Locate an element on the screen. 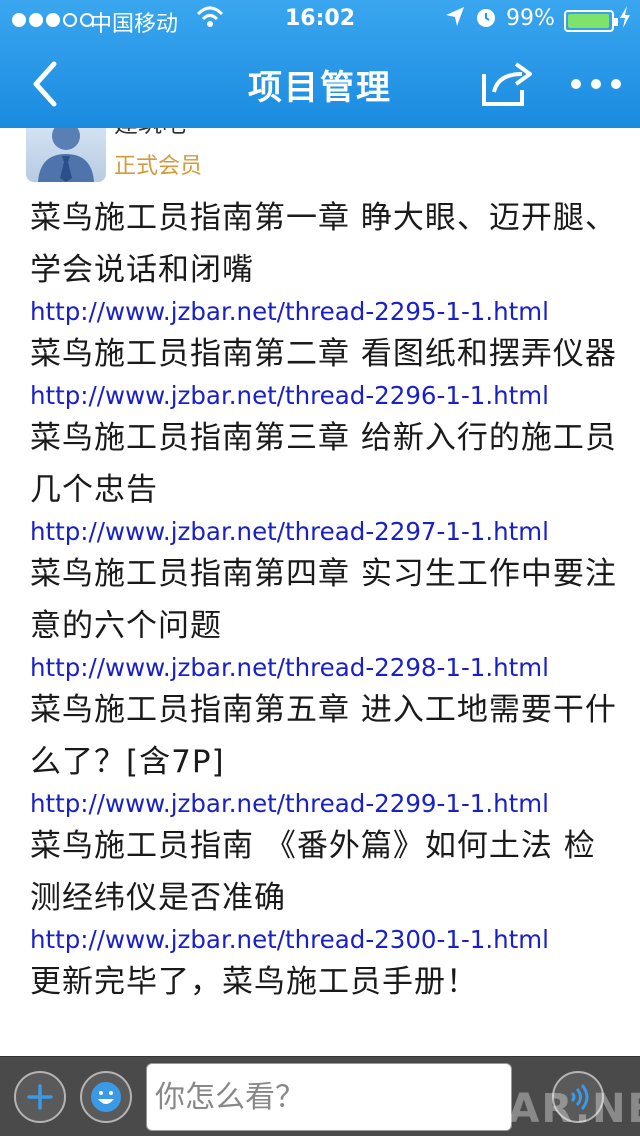 This screenshot has width=640, height=1136. voice-button is located at coordinates (578, 1097).